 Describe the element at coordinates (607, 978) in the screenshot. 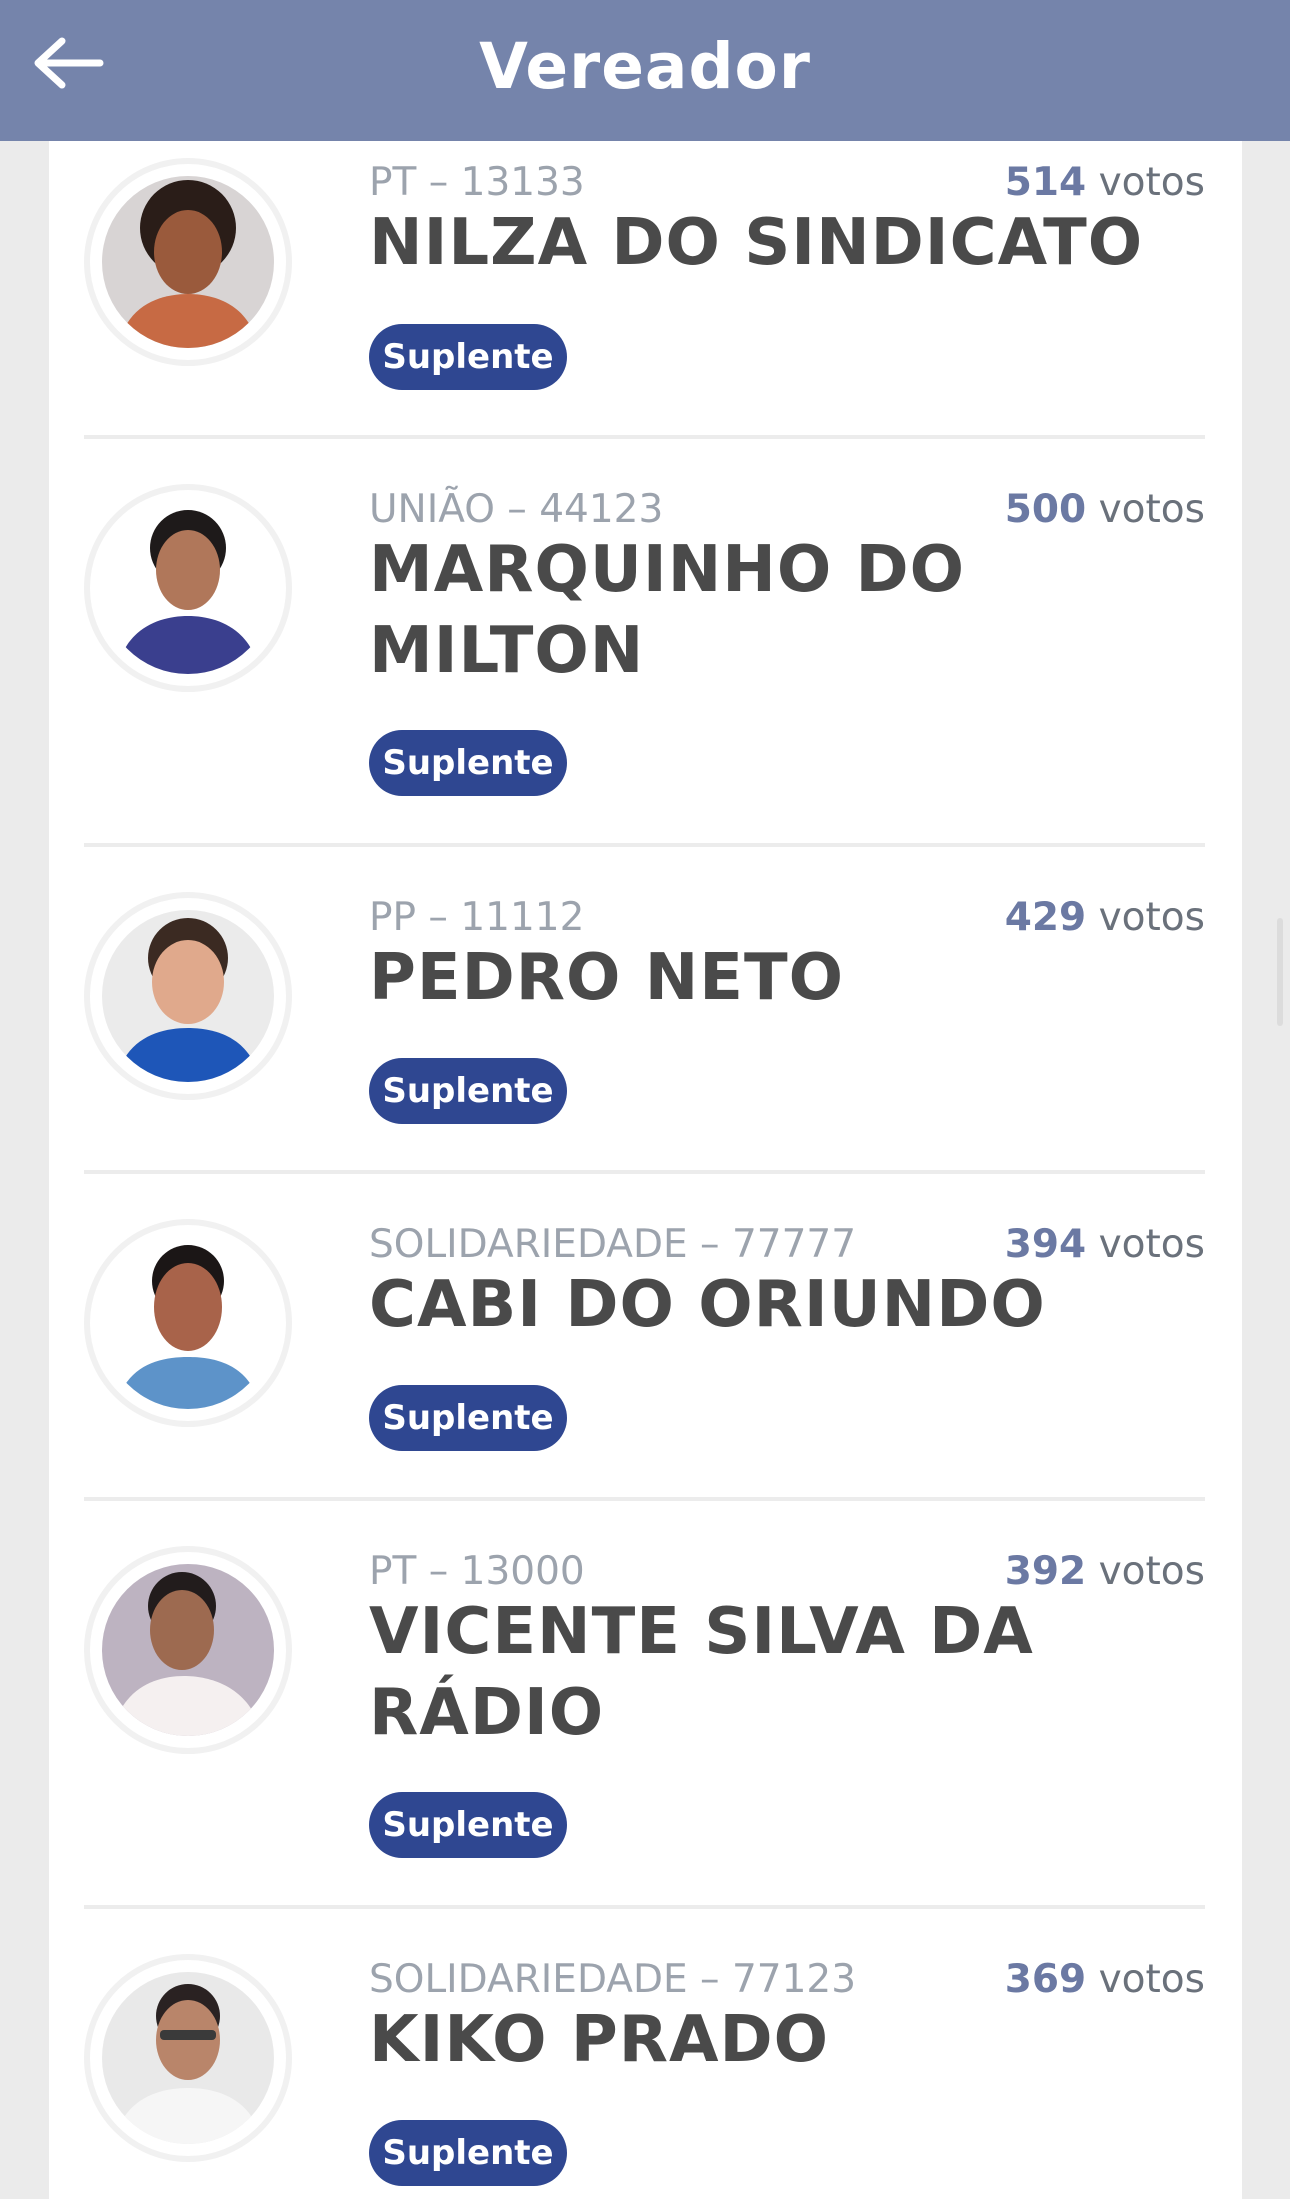

I see `candidate-name: PEDRO NETO` at that location.